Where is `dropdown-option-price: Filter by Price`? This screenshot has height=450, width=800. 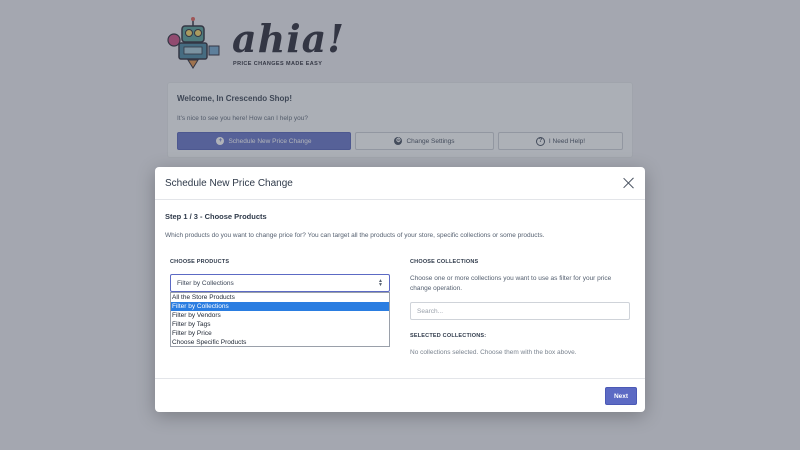
dropdown-option-price: Filter by Price is located at coordinates (280, 333).